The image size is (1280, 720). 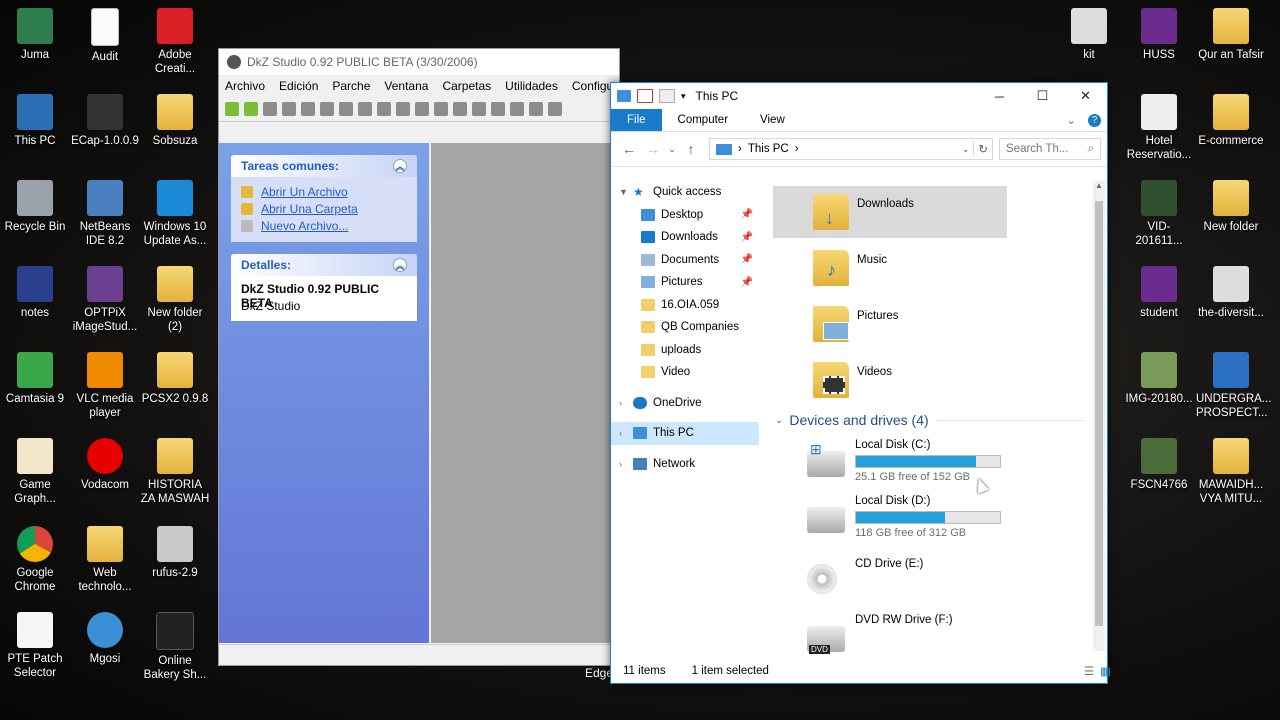 What do you see at coordinates (232, 109) in the screenshot?
I see `open-file-icon` at bounding box center [232, 109].